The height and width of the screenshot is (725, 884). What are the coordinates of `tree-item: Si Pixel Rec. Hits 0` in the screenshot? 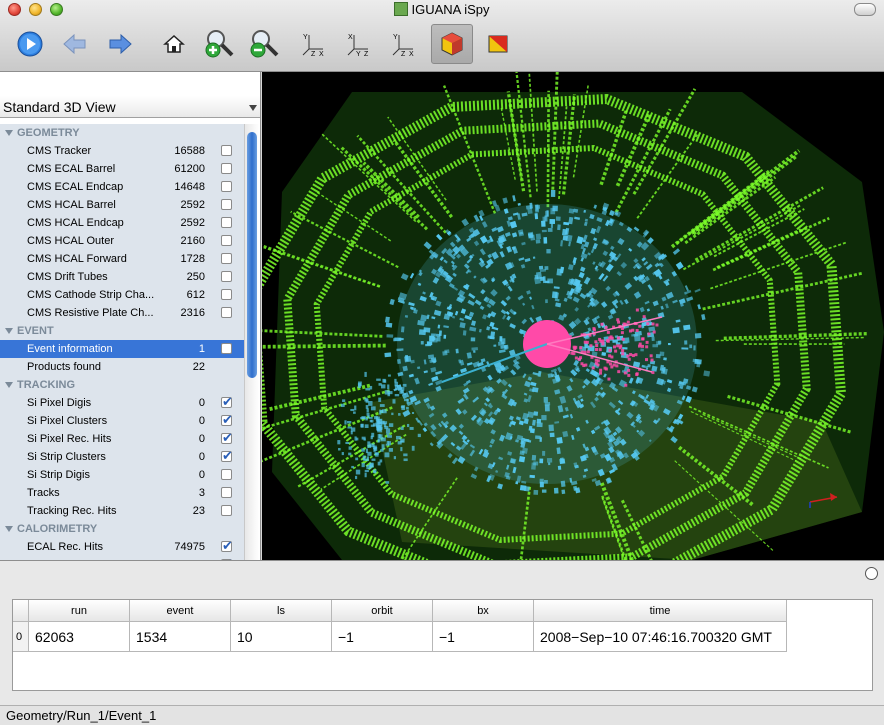 It's located at (122, 438).